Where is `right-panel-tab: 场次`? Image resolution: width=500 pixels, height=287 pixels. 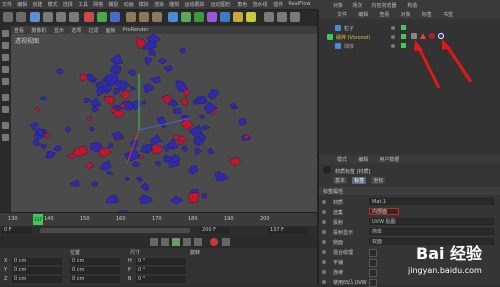 right-panel-tab: 场次 is located at coordinates (357, 5).